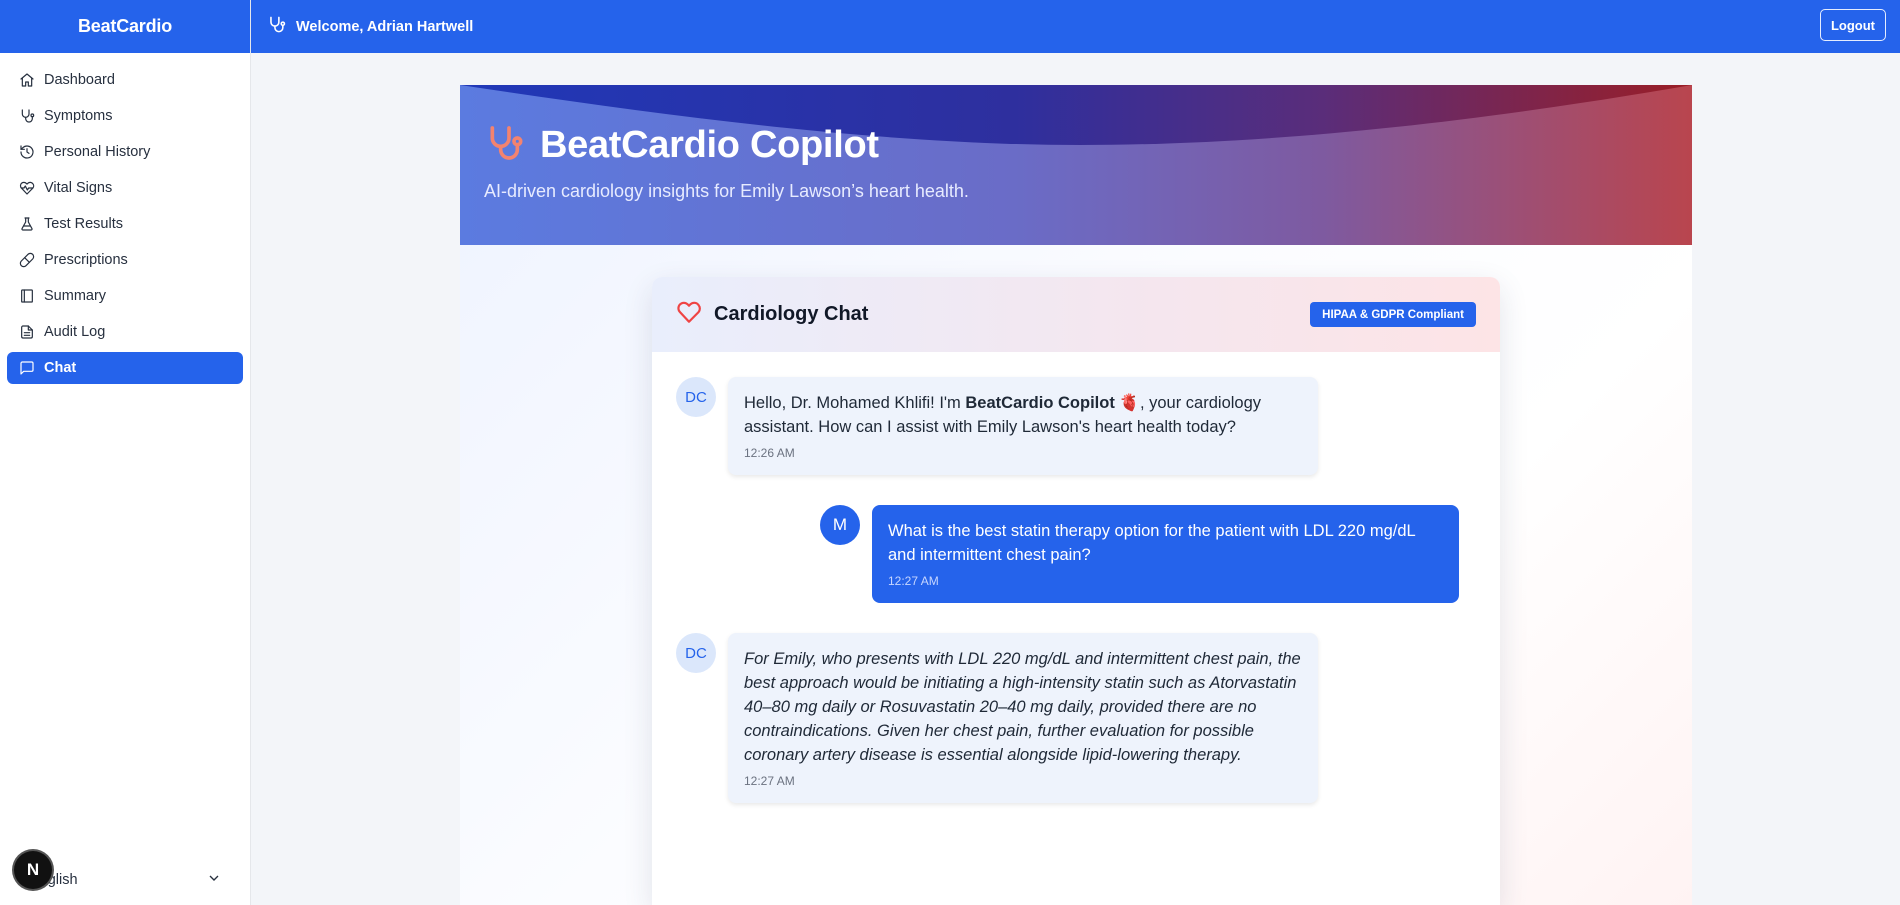  Describe the element at coordinates (1040, 403) in the screenshot. I see `message-text-bold: BeatCardio Copilot` at that location.